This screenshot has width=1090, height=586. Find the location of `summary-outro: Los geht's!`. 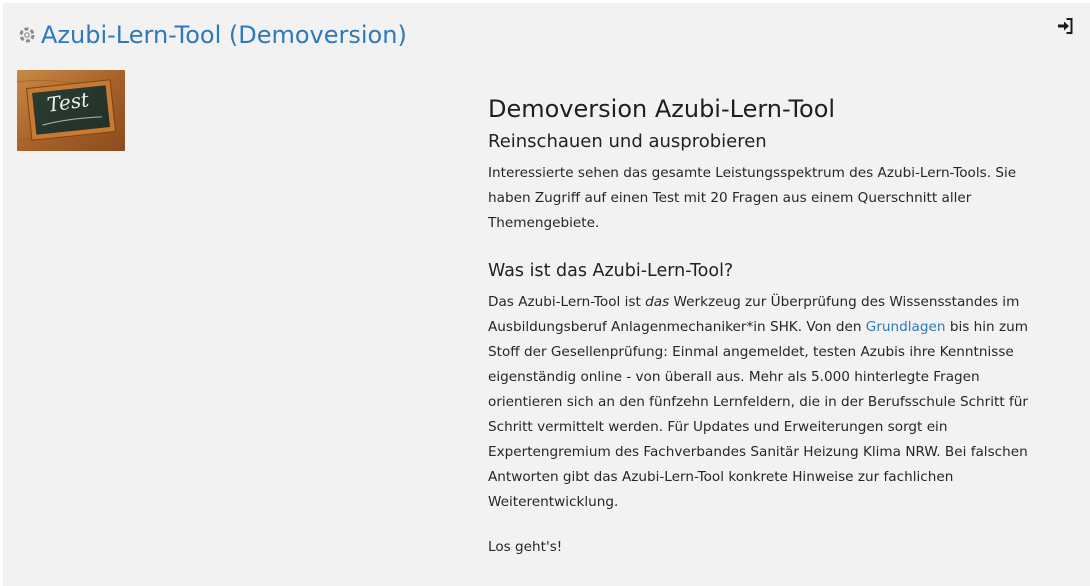

summary-outro: Los geht's! is located at coordinates (525, 547).